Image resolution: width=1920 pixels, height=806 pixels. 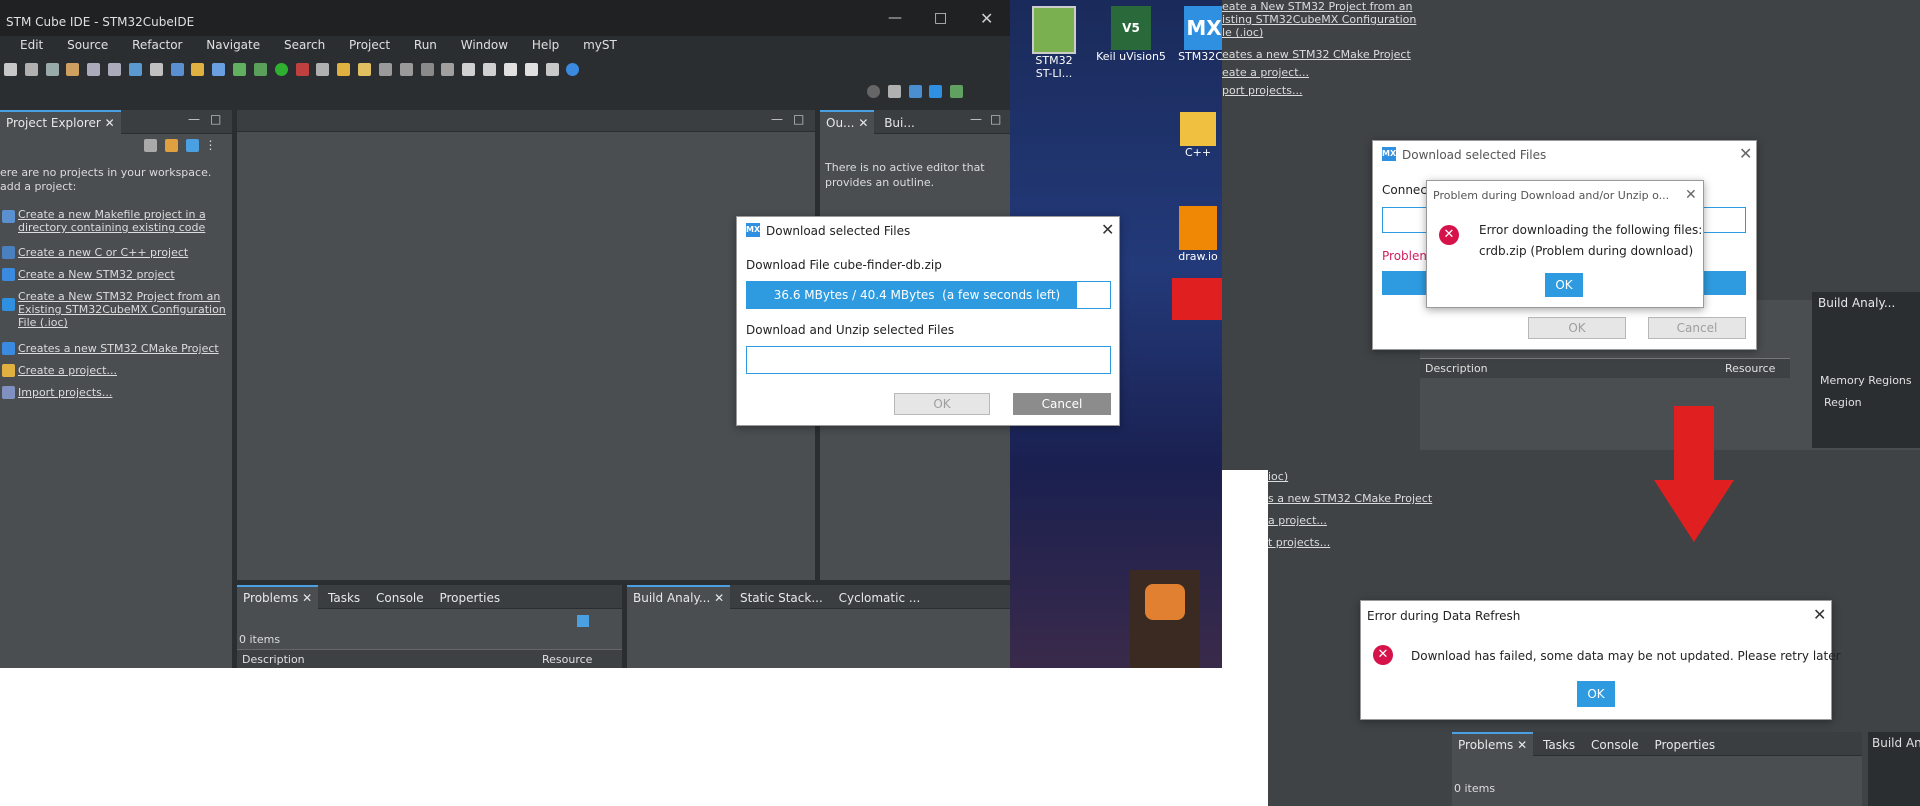 What do you see at coordinates (385, 69) in the screenshot?
I see `outline-icon` at bounding box center [385, 69].